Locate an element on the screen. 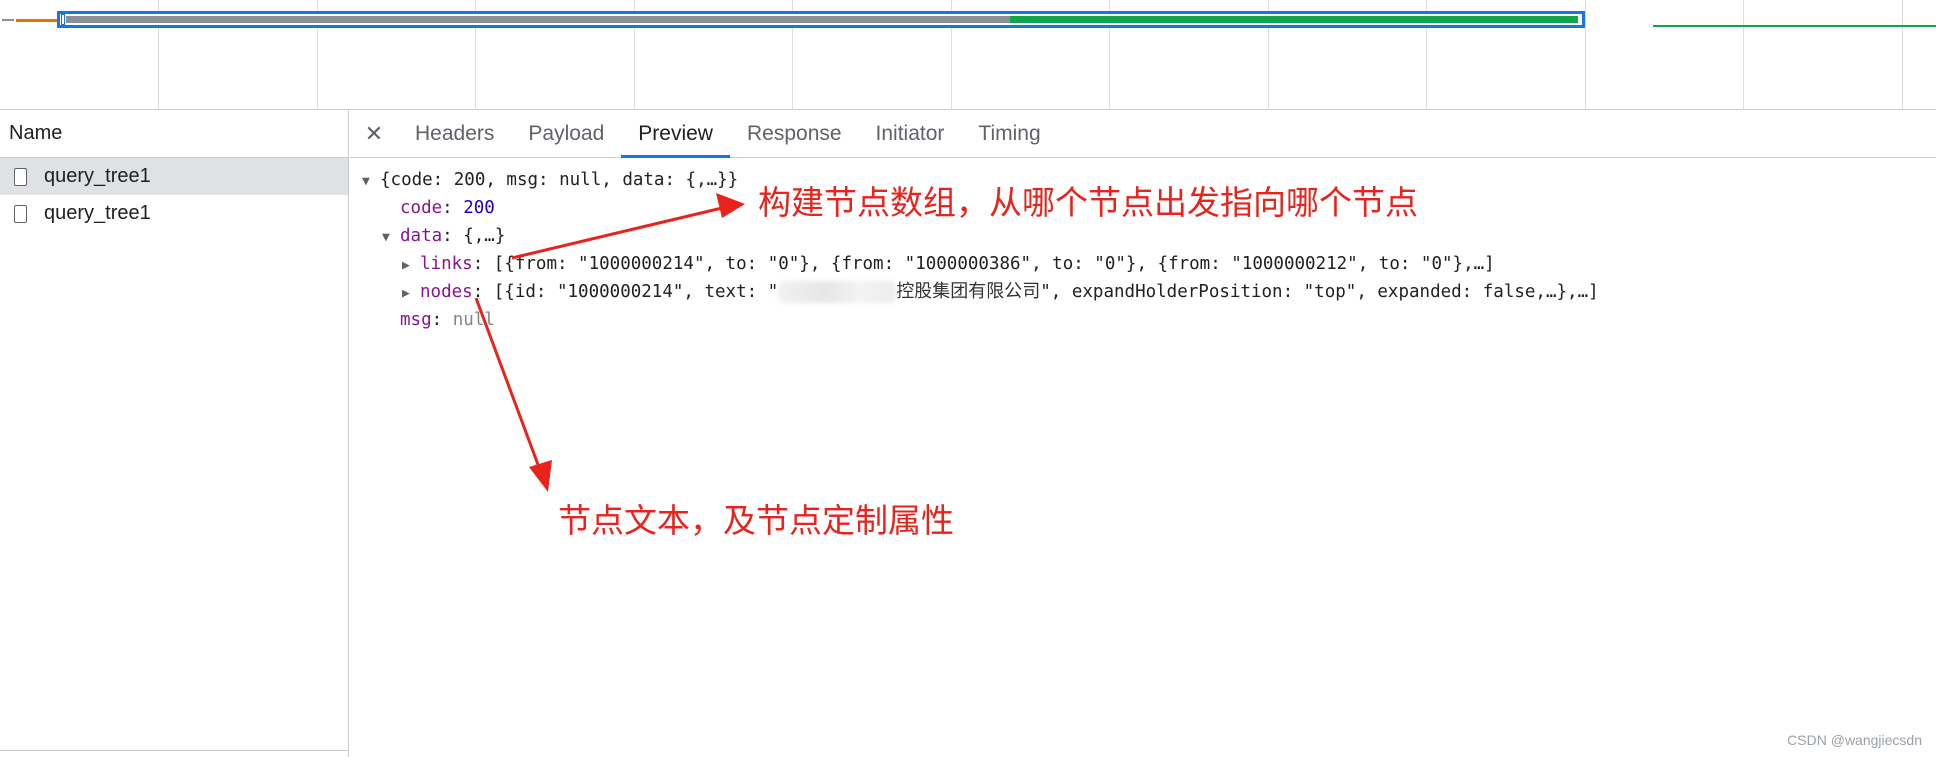 The image size is (1936, 757). msg-key: msg is located at coordinates (416, 320).